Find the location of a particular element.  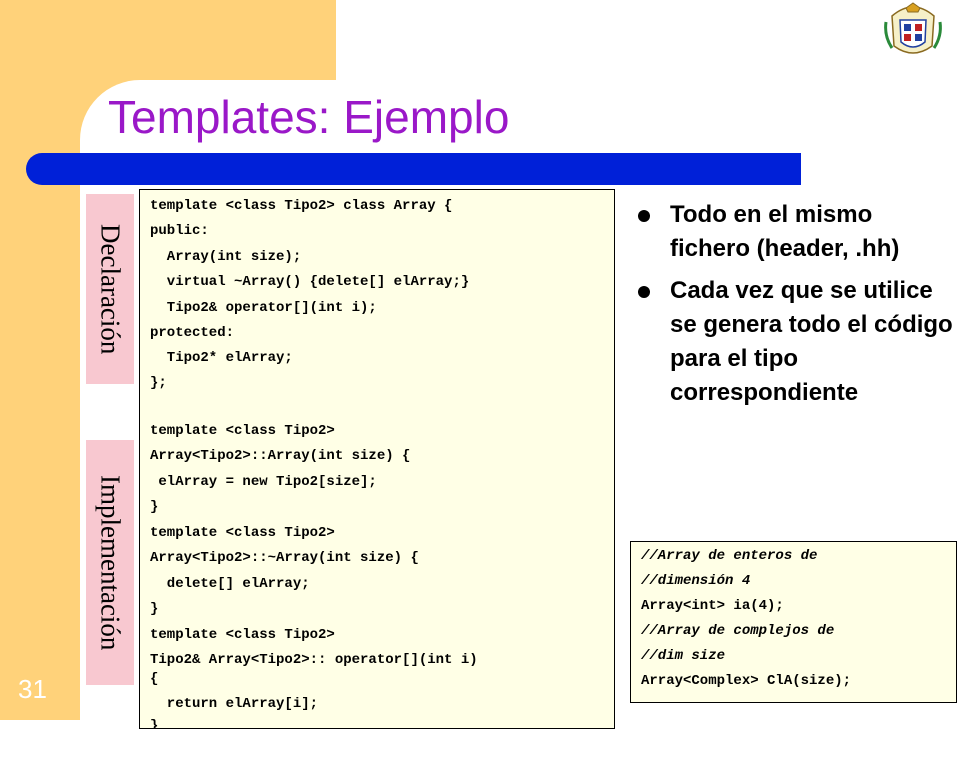

implementacion-label-text: Implementación is located at coordinates (110, 562).